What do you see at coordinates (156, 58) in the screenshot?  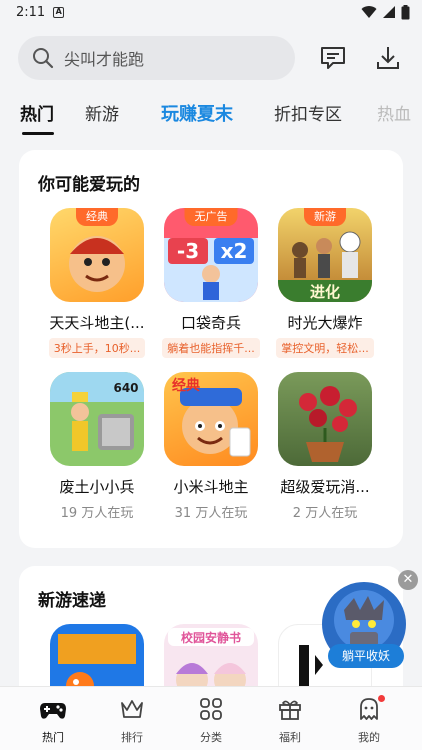 I see `search-bar: 尖叫才能跑` at bounding box center [156, 58].